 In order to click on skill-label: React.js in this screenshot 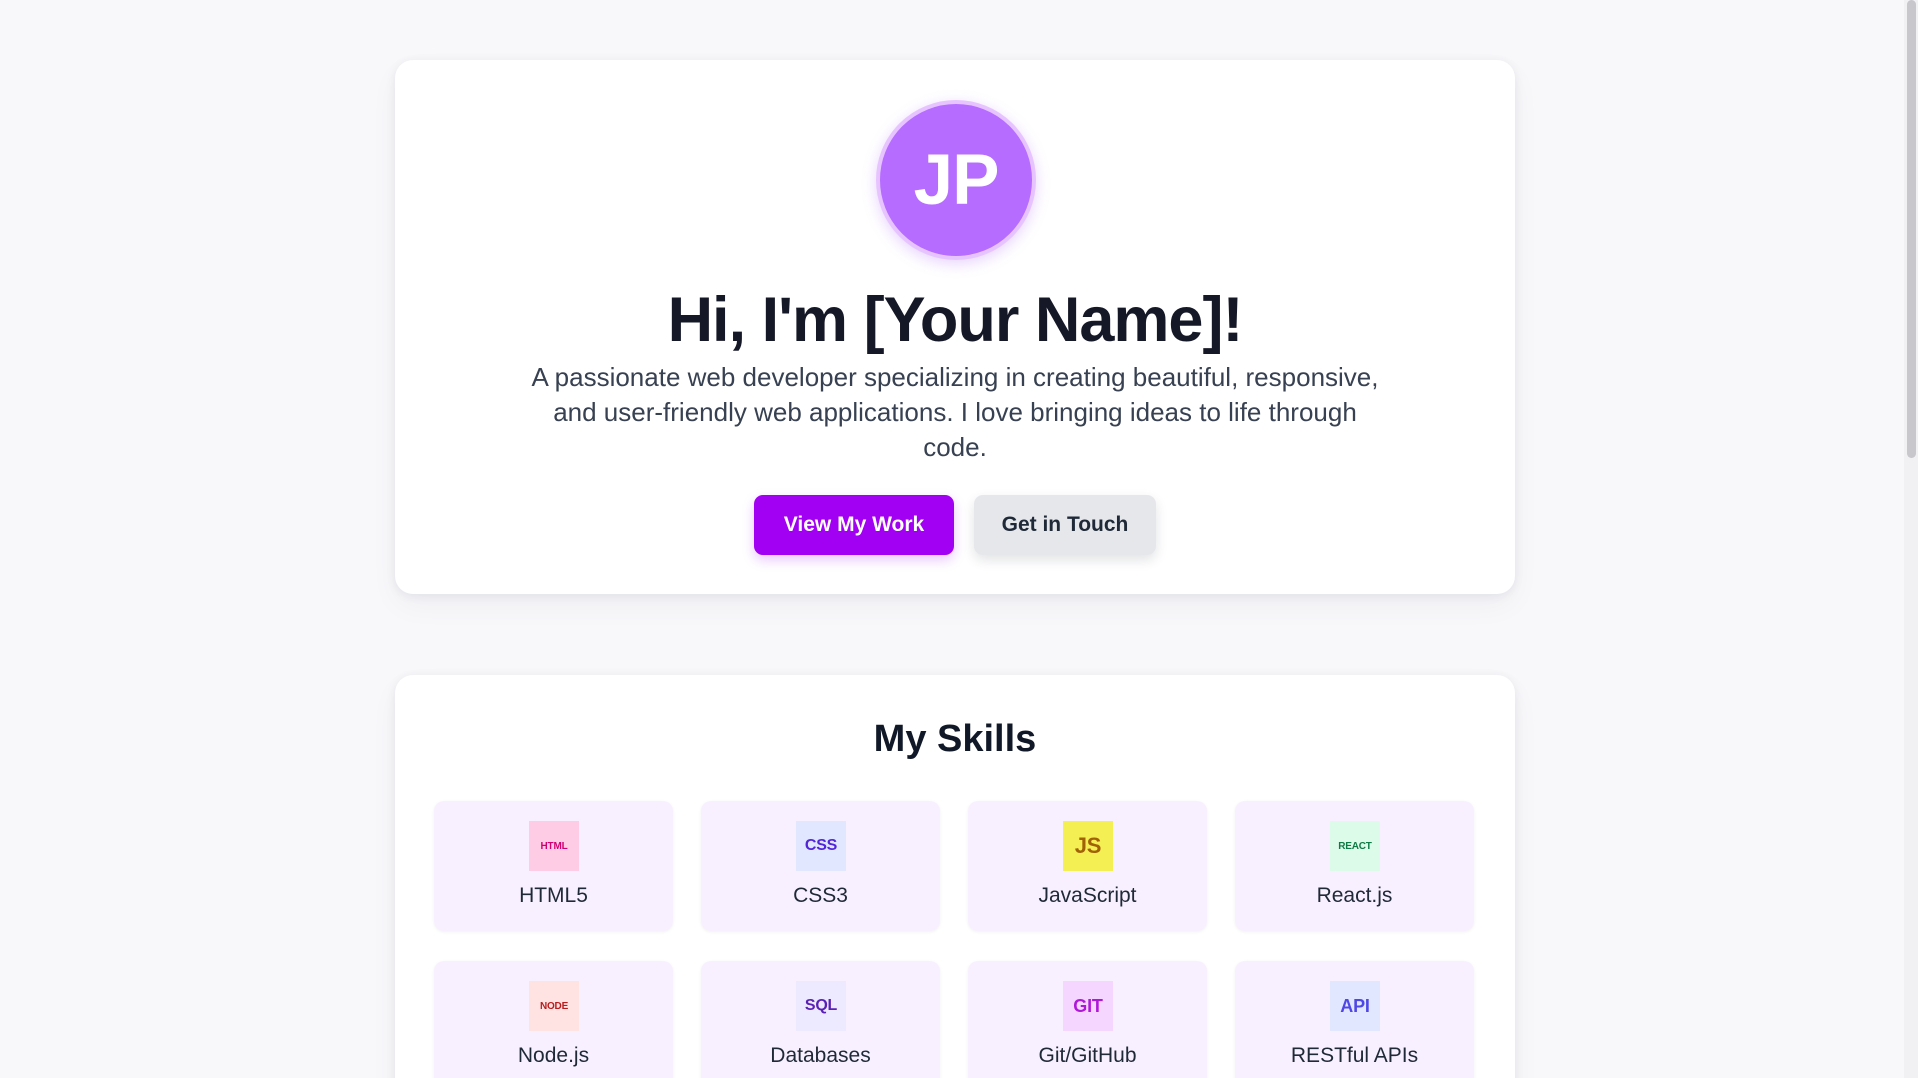, I will do `click(1354, 895)`.